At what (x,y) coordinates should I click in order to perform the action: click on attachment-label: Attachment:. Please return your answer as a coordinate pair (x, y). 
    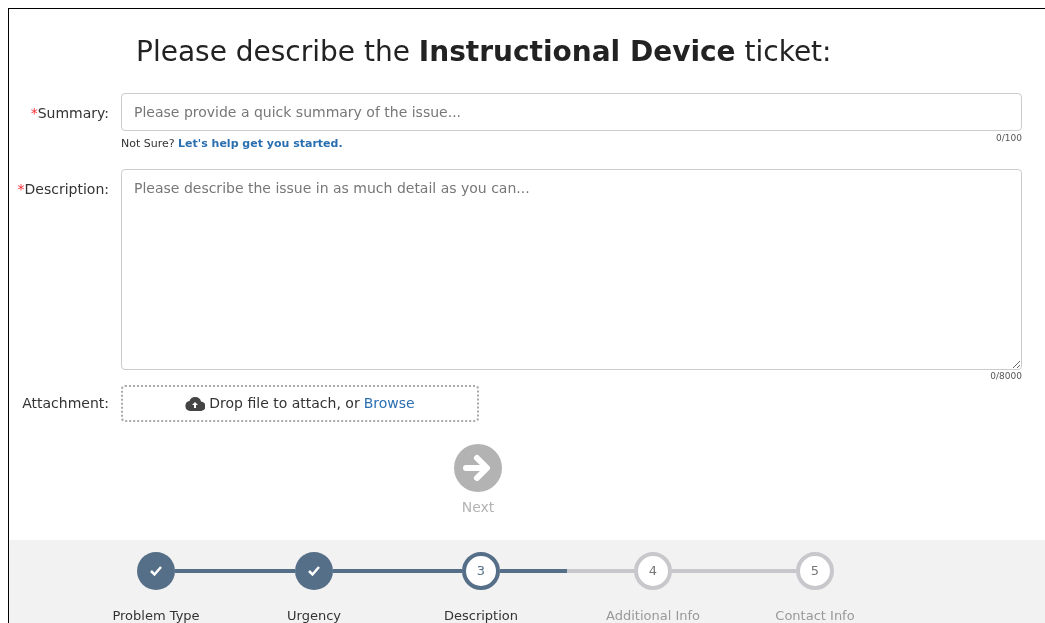
    Looking at the image, I should click on (65, 403).